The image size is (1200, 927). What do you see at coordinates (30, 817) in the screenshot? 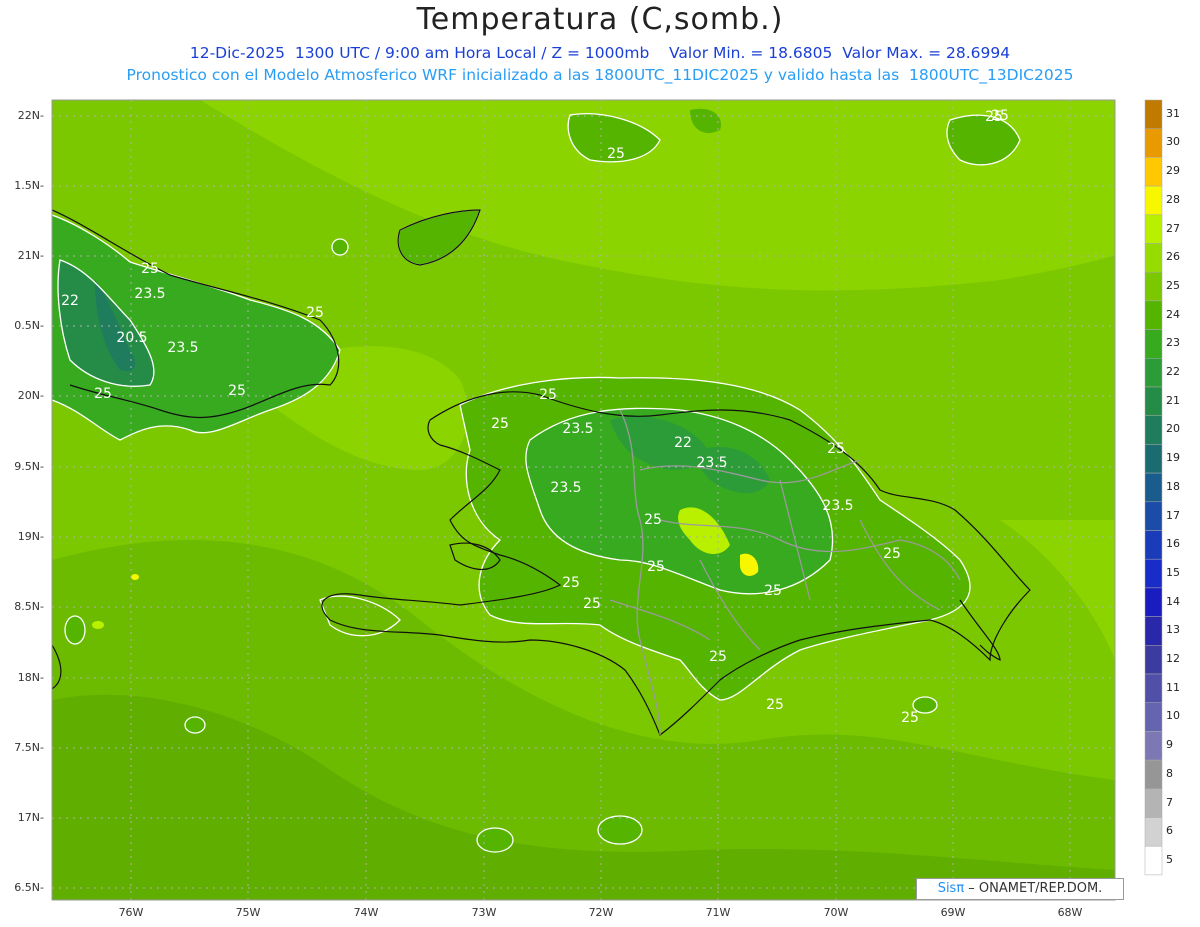
I see `latitude-label: 17N-` at bounding box center [30, 817].